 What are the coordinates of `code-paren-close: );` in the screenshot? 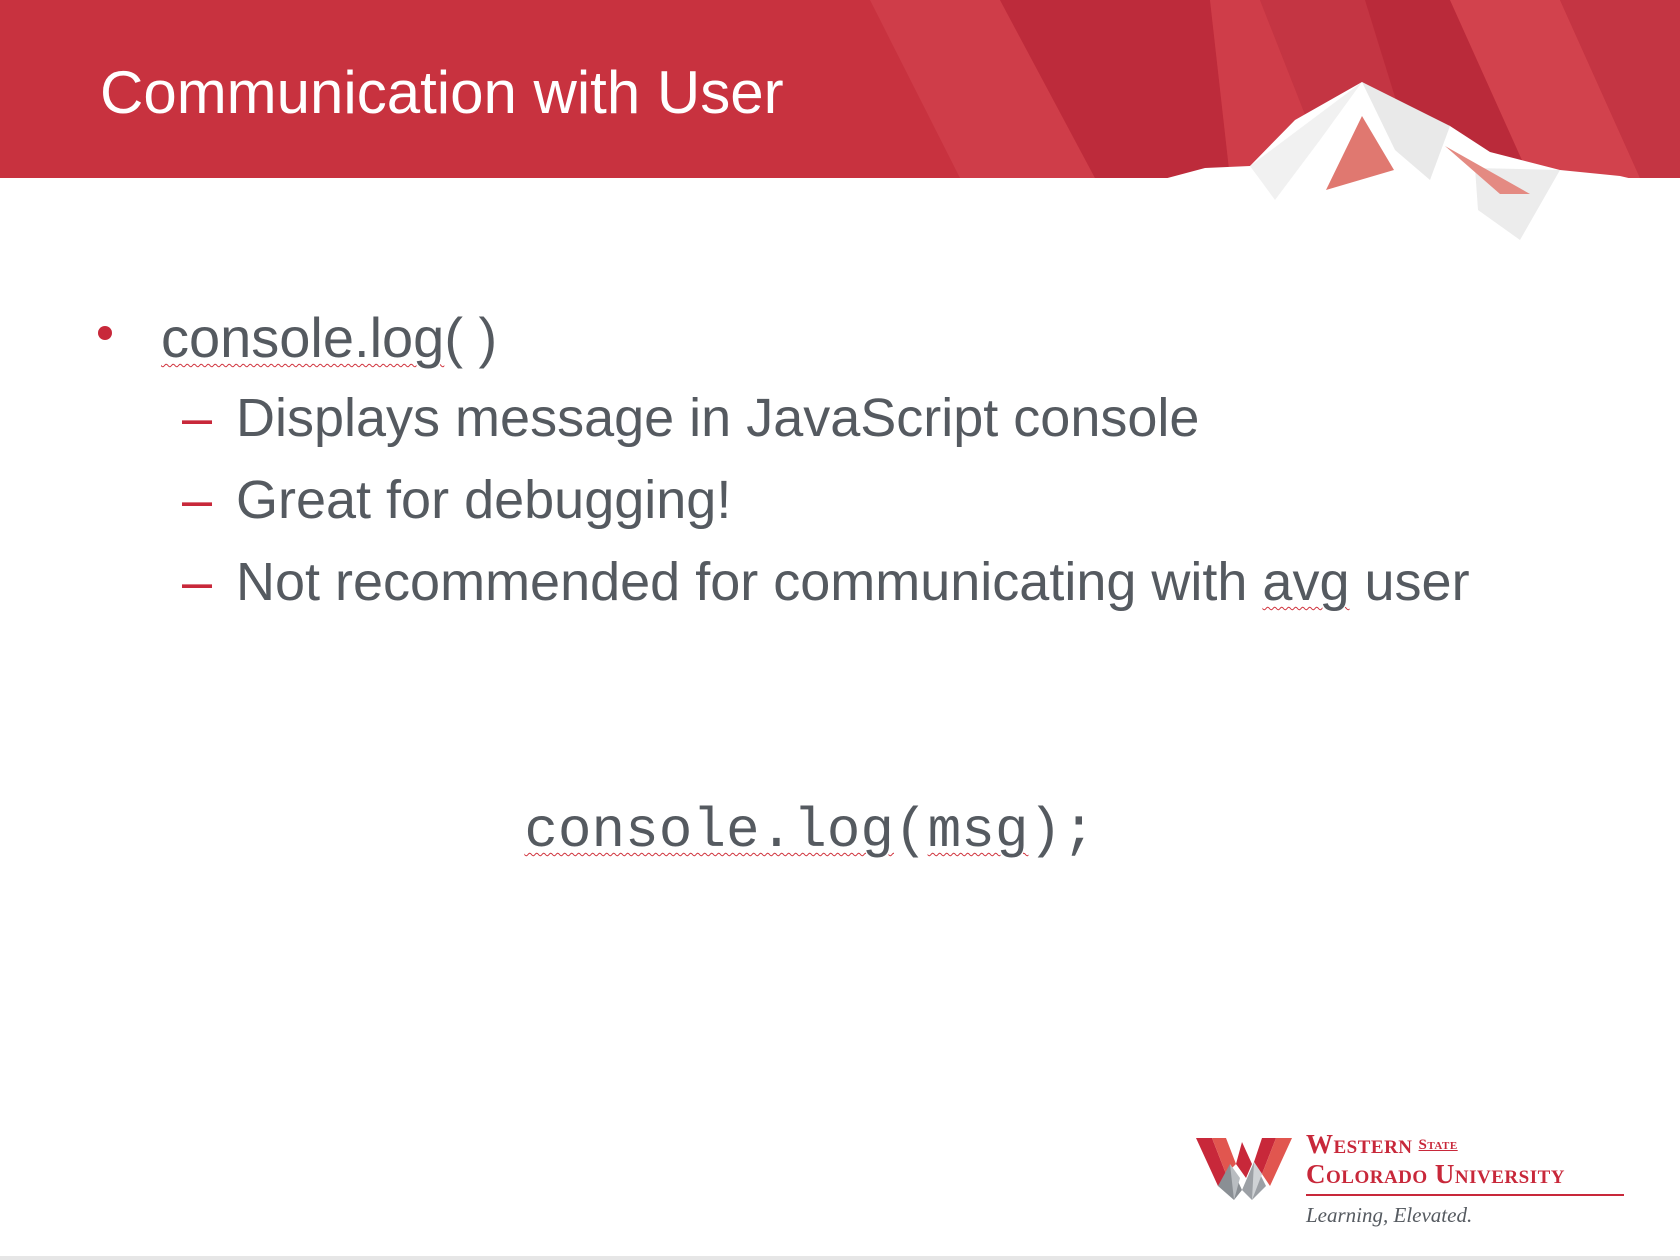 It's located at (1062, 831).